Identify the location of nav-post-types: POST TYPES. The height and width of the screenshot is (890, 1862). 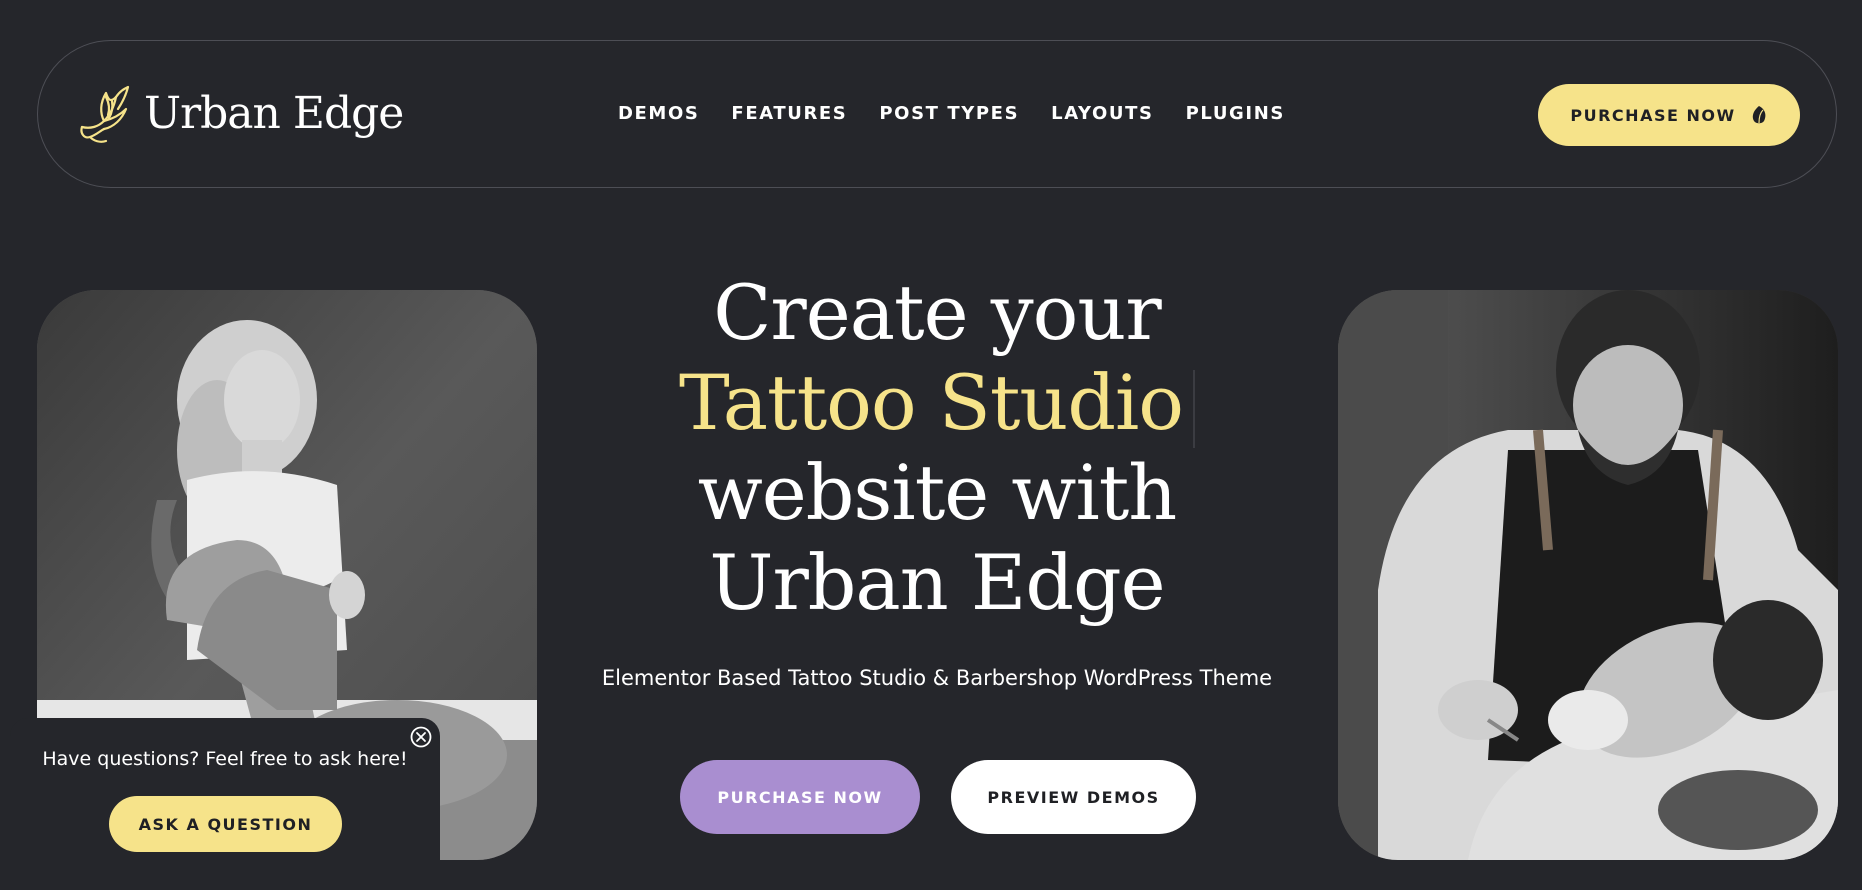
(949, 113).